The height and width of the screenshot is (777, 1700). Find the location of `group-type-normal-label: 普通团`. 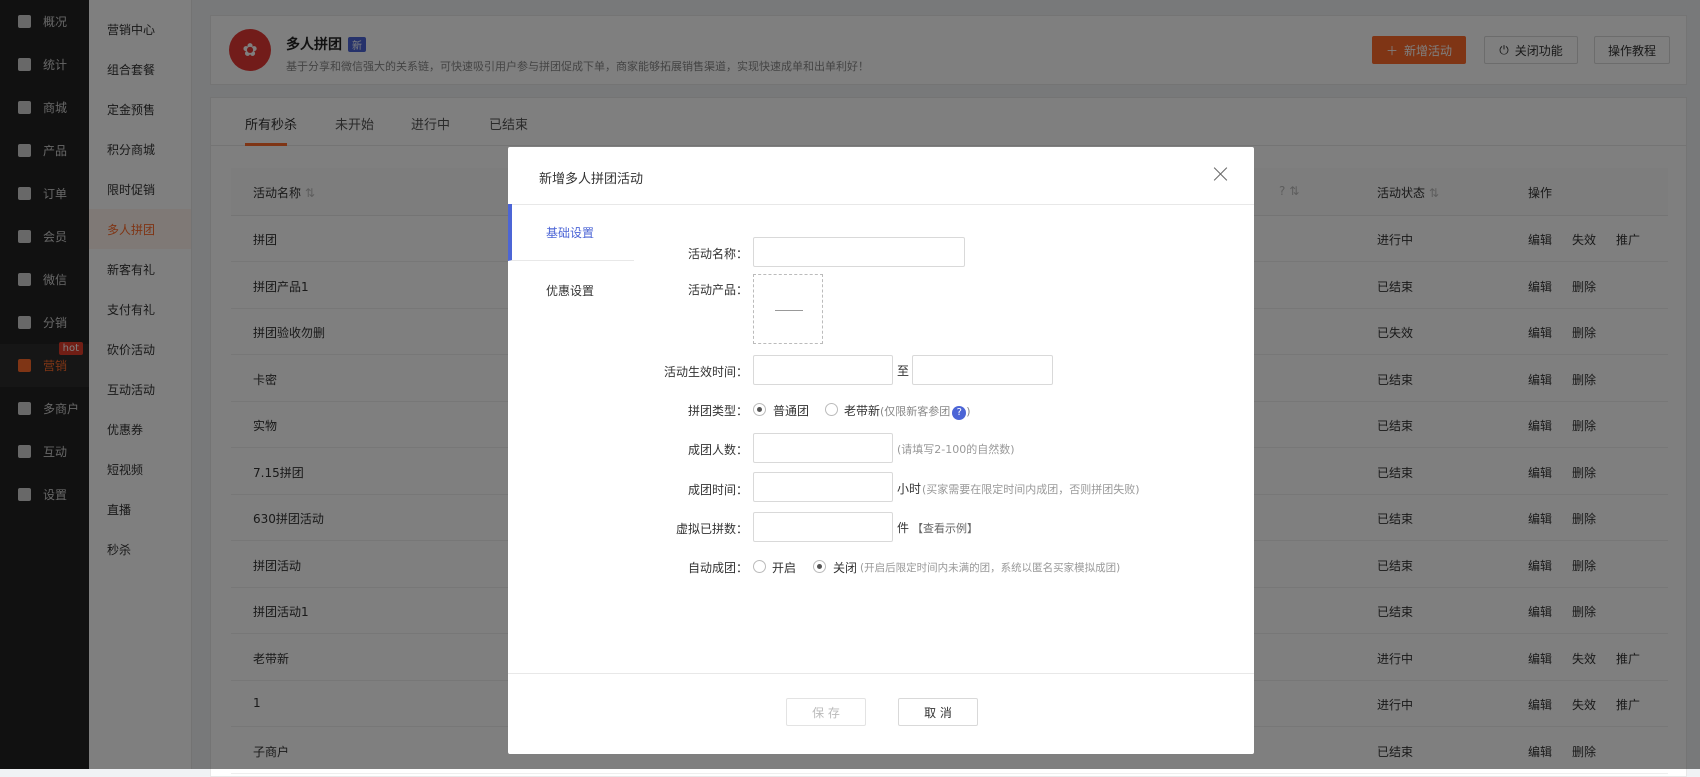

group-type-normal-label: 普通团 is located at coordinates (791, 410).